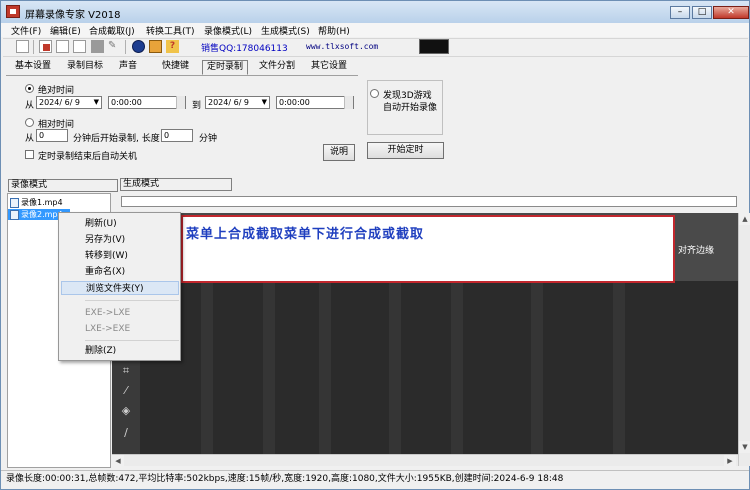 This screenshot has width=750, height=490. Describe the element at coordinates (172, 46) in the screenshot. I see `help-icon: ?` at that location.